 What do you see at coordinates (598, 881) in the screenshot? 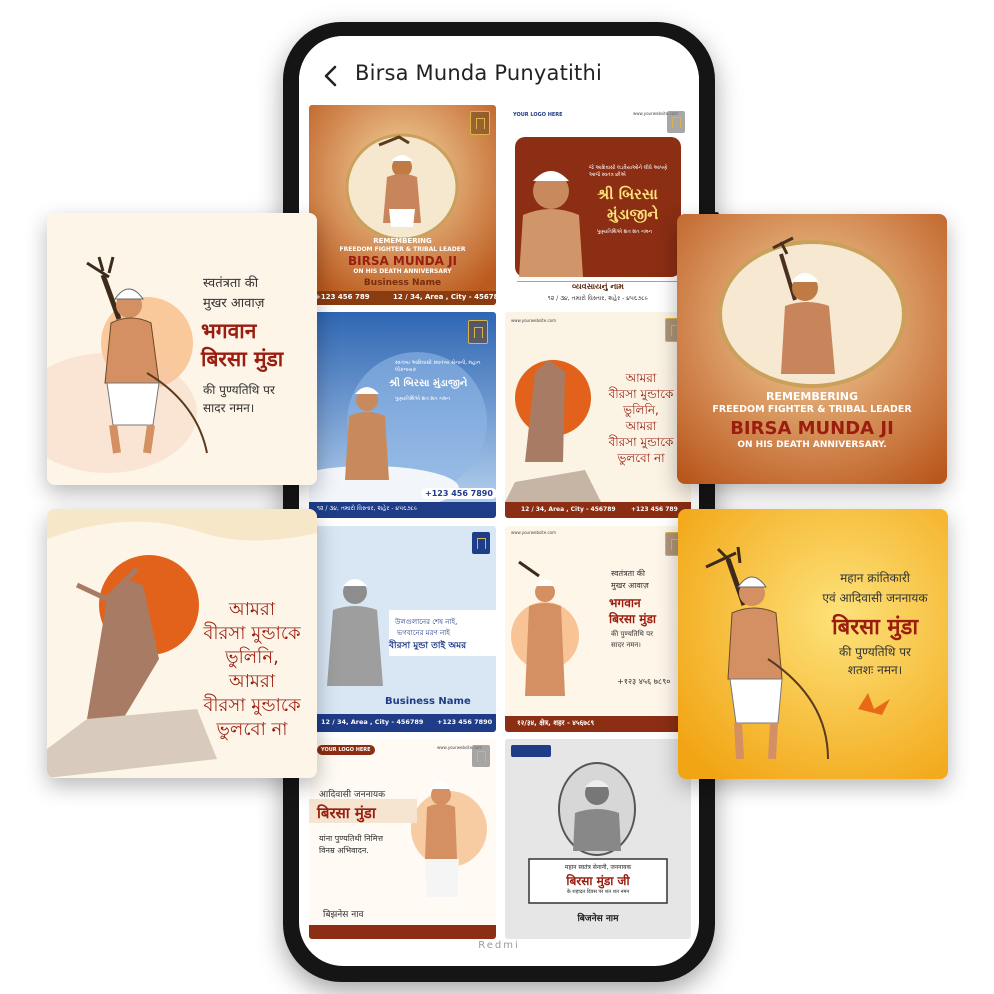
I see `tile-8-line2: बिरसा मुंडा जी` at bounding box center [598, 881].